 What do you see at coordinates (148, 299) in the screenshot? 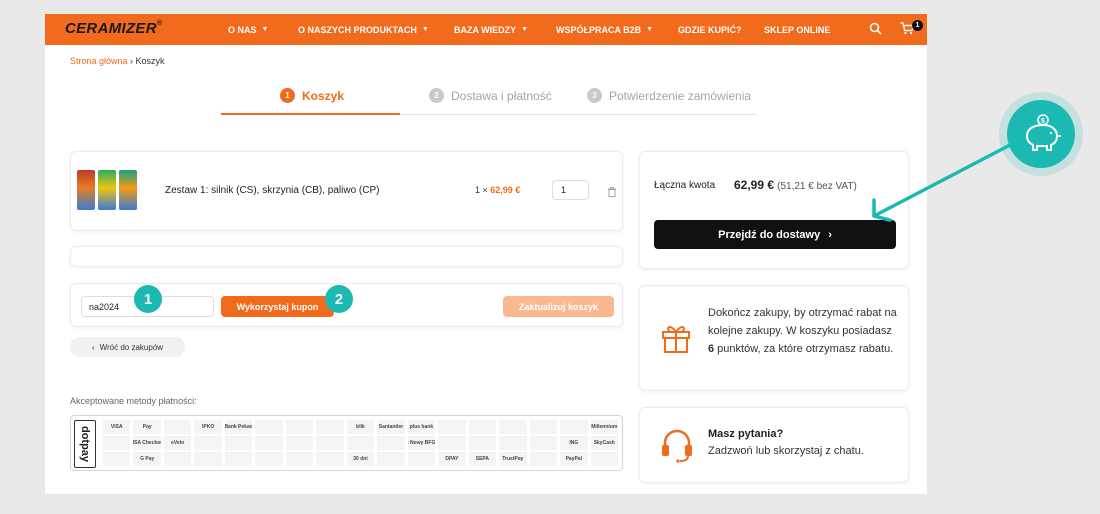
I see `annotation-marker-1: 1` at bounding box center [148, 299].